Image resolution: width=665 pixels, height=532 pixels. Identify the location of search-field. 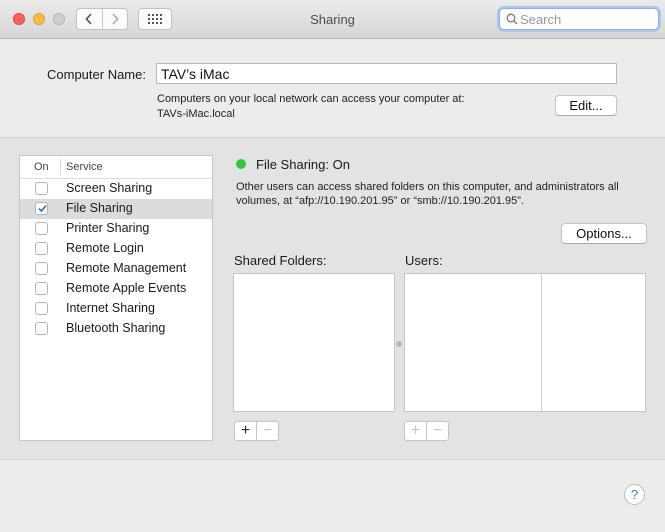
(579, 19).